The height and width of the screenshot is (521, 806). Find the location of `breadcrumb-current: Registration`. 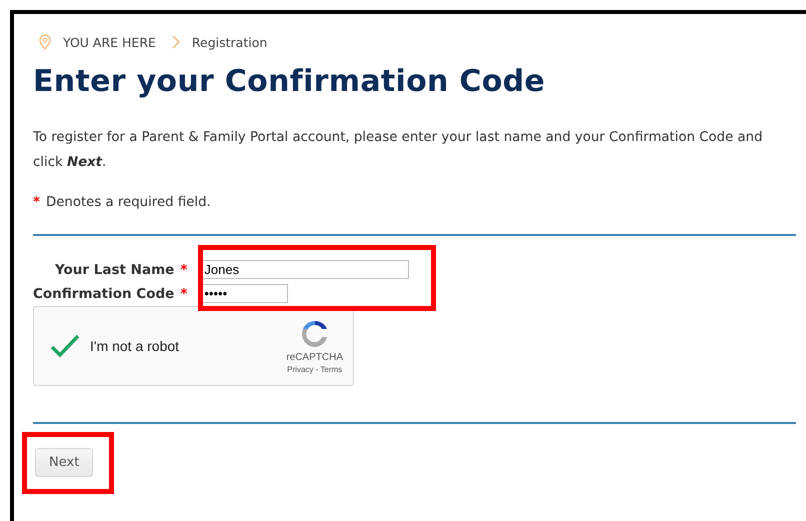

breadcrumb-current: Registration is located at coordinates (230, 42).